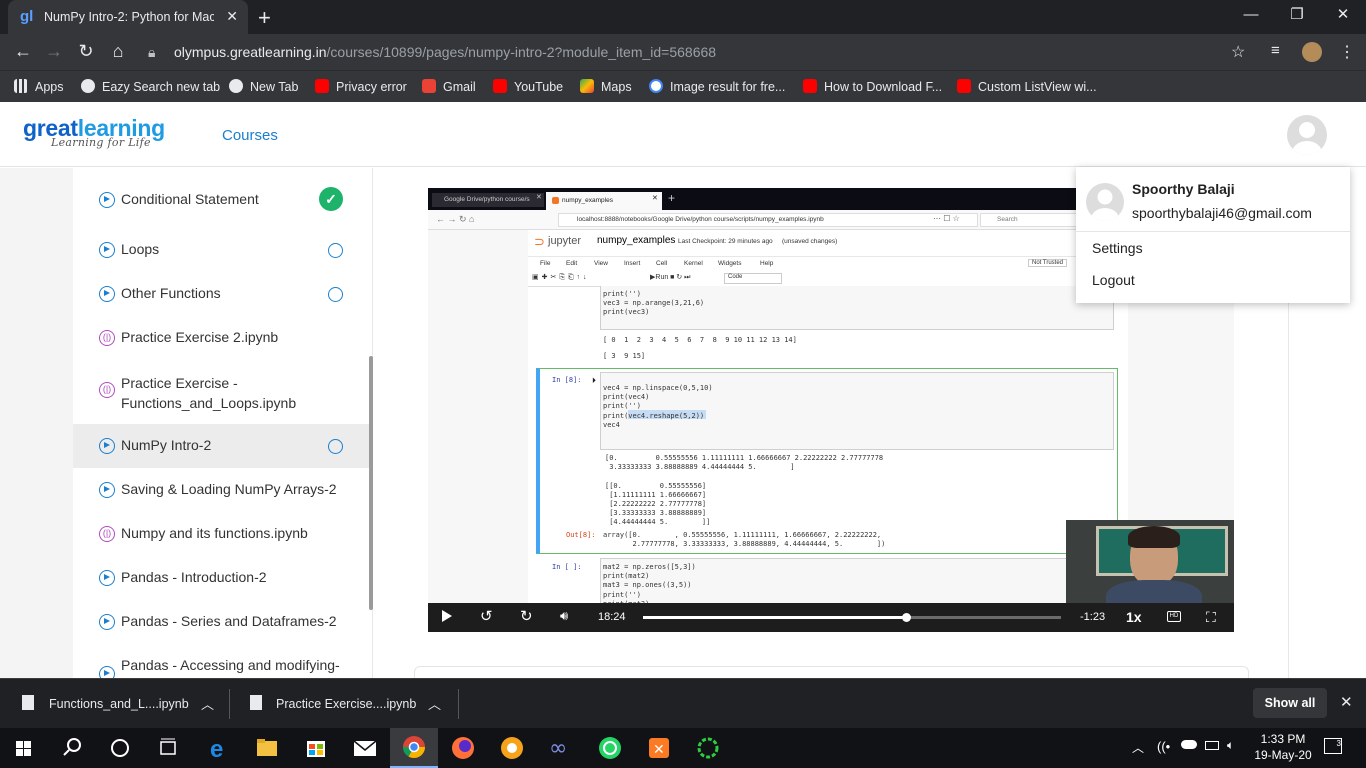 Image resolution: width=1366 pixels, height=768 pixels. Describe the element at coordinates (561, 748) in the screenshot. I see `infinity-app-icon: ∞` at that location.